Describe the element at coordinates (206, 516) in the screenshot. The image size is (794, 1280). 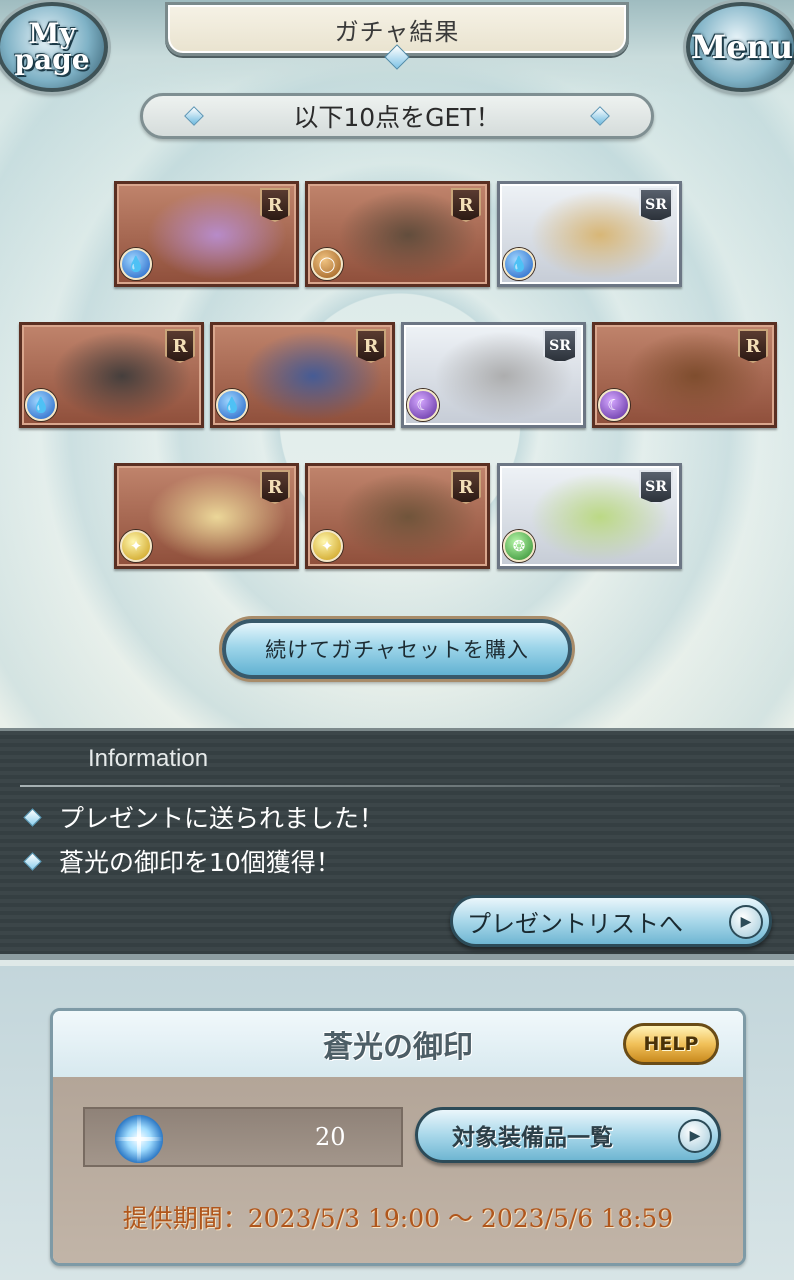
I see `item-card-summon: R ✦` at that location.